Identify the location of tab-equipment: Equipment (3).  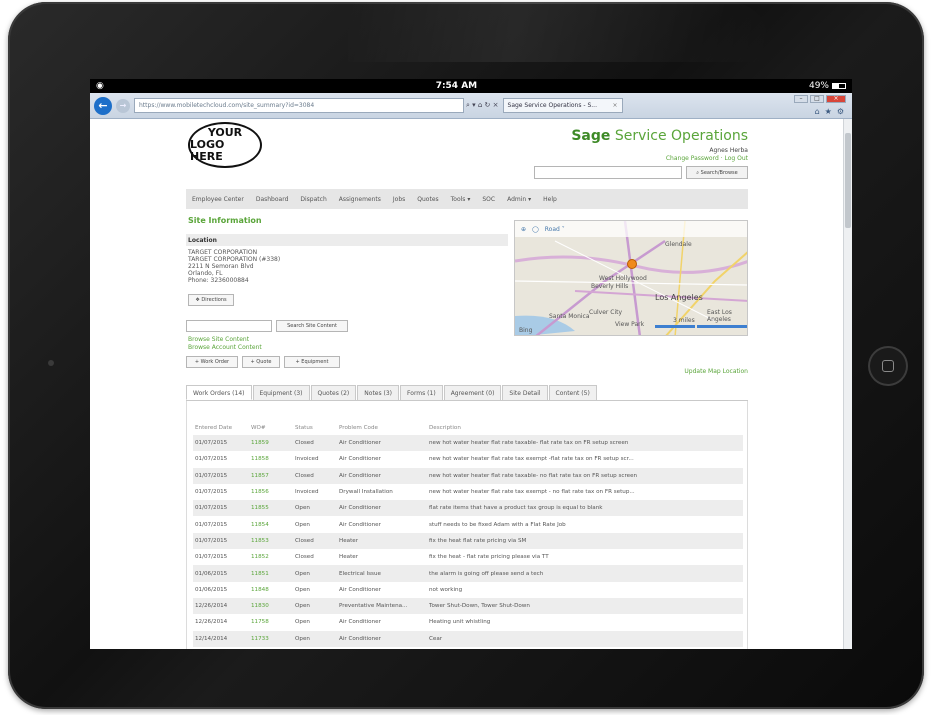
(281, 392).